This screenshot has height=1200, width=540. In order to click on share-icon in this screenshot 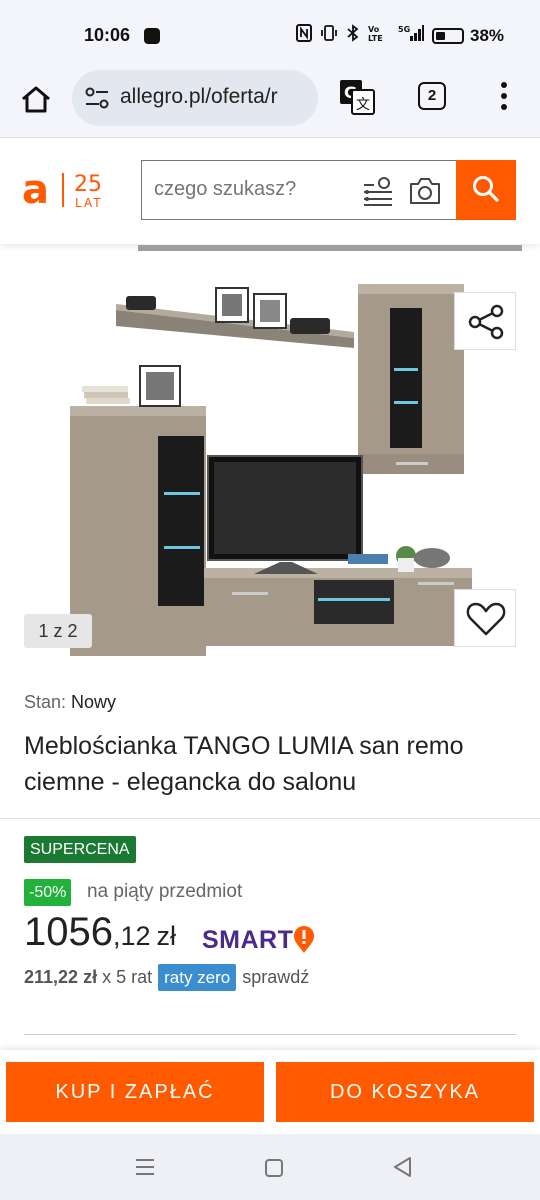, I will do `click(486, 322)`.